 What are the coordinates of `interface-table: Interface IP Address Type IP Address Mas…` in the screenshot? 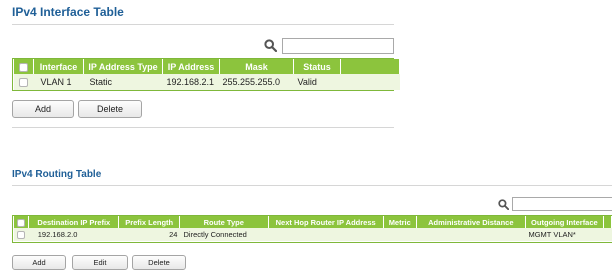 It's located at (206, 74).